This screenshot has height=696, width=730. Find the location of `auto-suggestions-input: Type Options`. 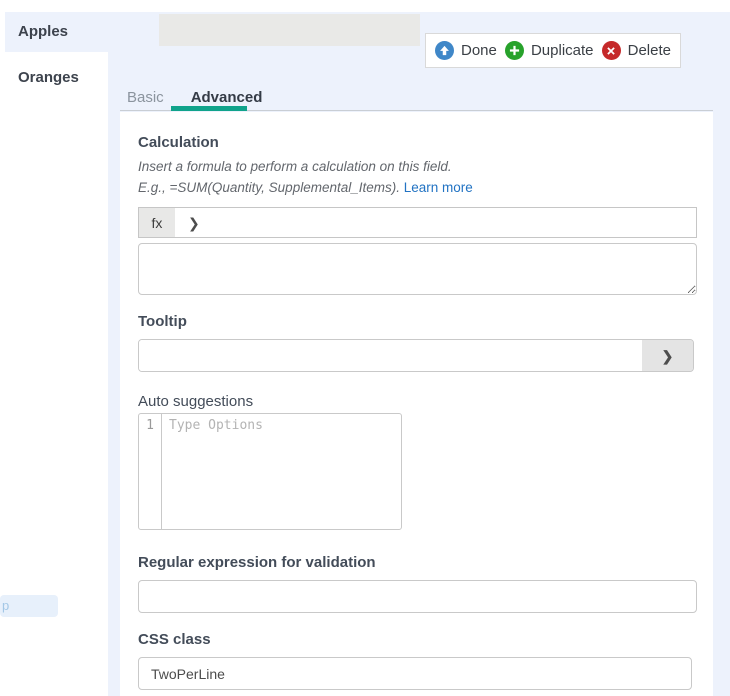

auto-suggestions-input: Type Options is located at coordinates (281, 471).